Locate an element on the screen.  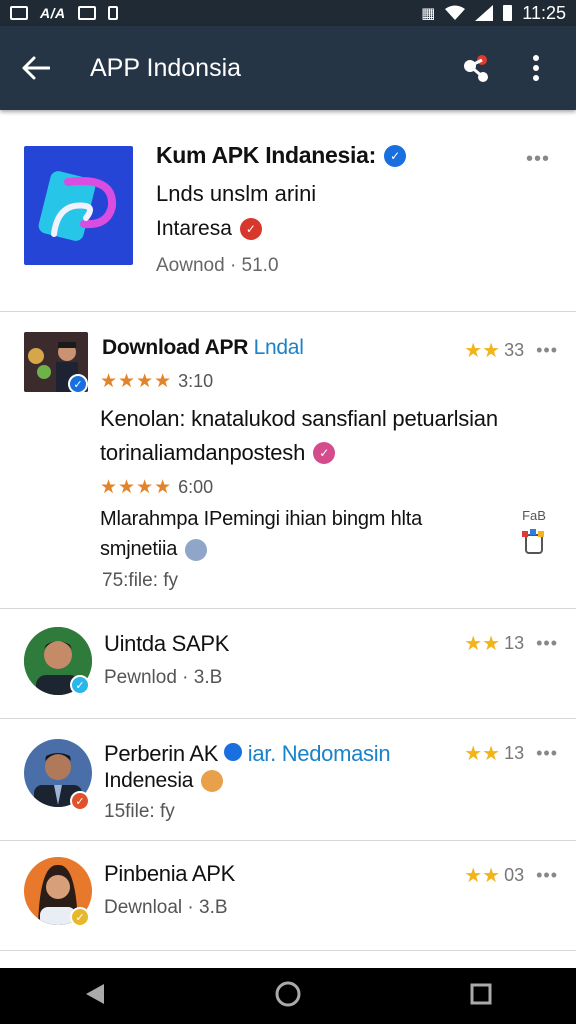
star-rating: ★★★★ 3:10 is located at coordinates (156, 381).